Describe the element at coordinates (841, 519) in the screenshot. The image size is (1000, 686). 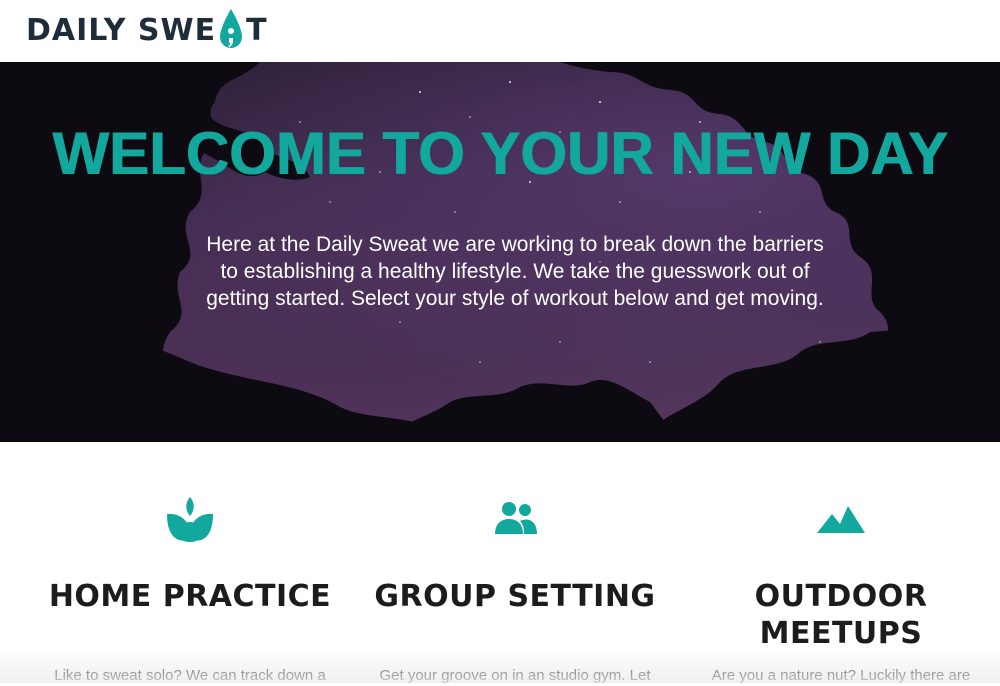
I see `mountain-icon` at that location.